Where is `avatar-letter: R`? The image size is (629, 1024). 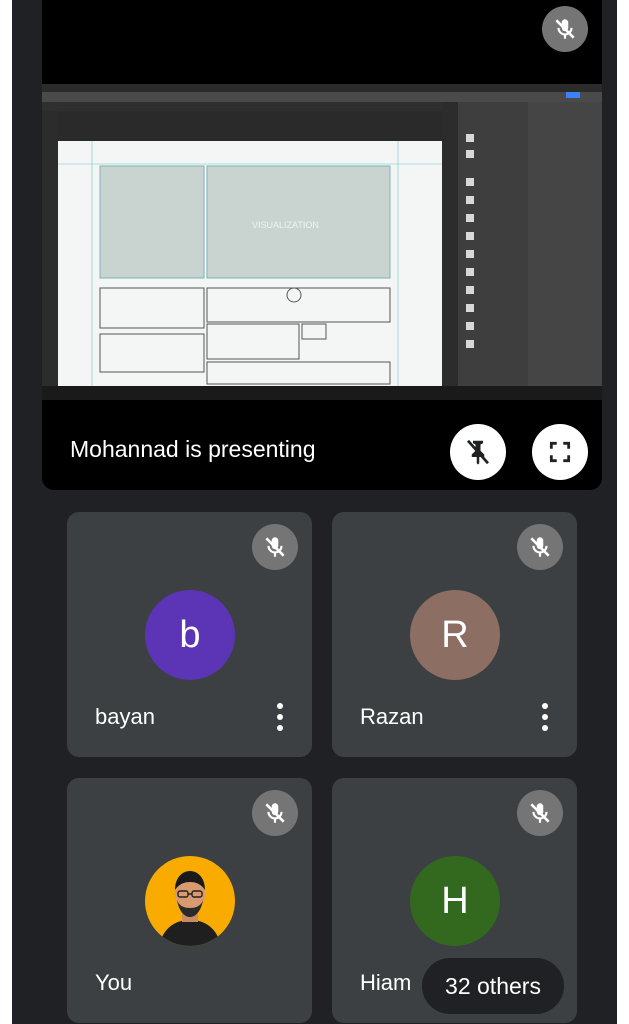 avatar-letter: R is located at coordinates (455, 634).